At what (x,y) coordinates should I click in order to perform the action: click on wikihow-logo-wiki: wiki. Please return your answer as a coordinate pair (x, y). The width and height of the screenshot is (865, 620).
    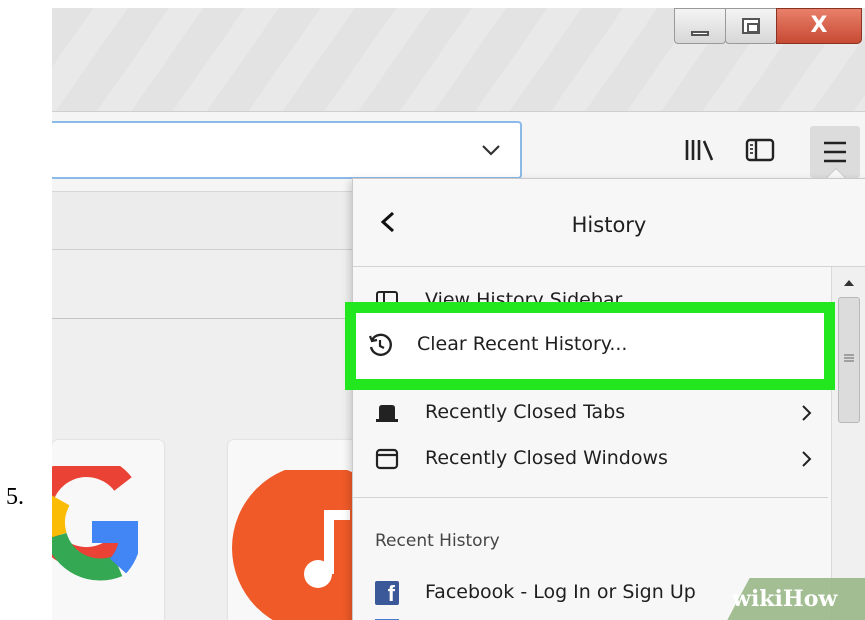
    Looking at the image, I should click on (757, 599).